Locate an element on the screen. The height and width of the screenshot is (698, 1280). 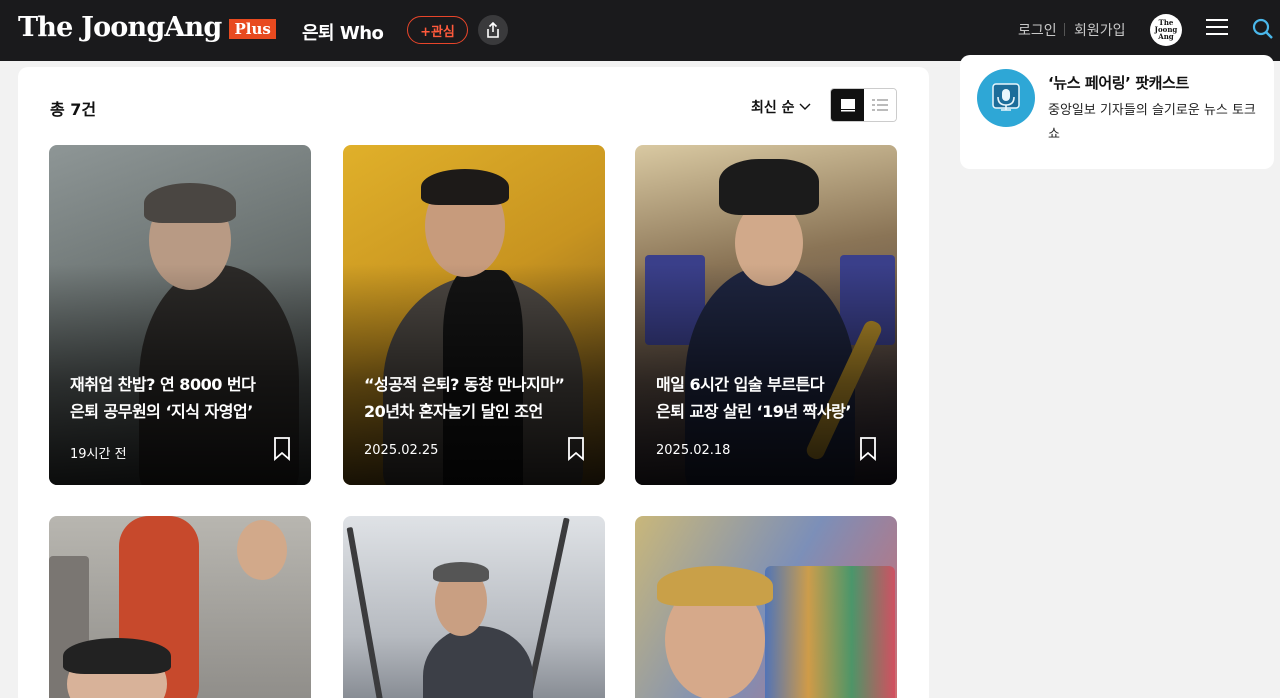
avatar: The Joong Ang is located at coordinates (1166, 30).